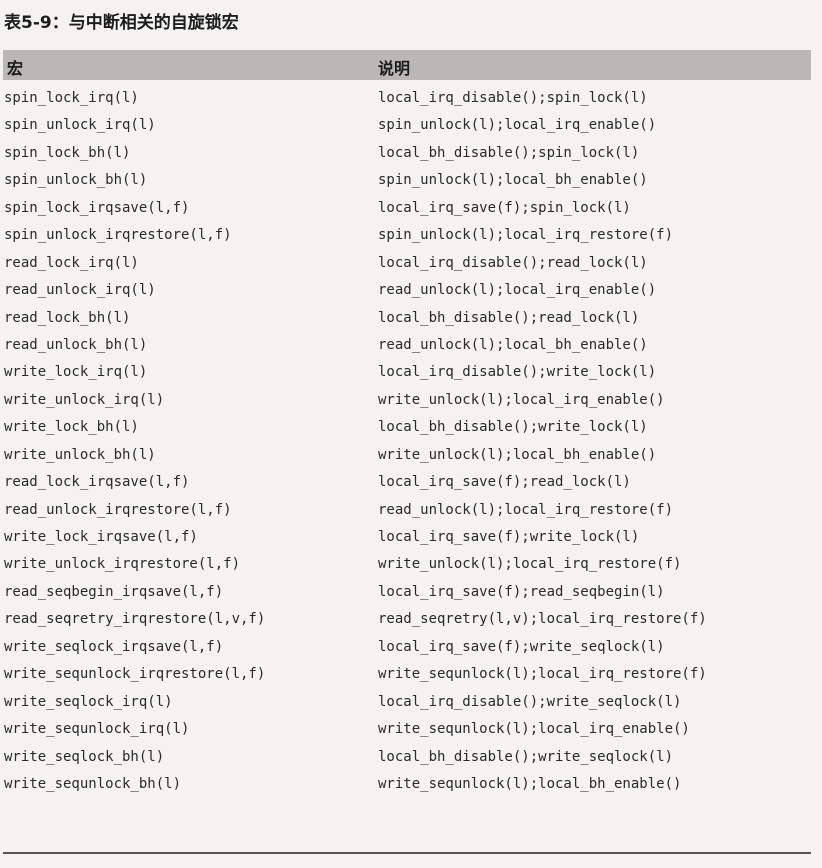 This screenshot has height=868, width=822. Describe the element at coordinates (407, 853) in the screenshot. I see `table-bottom-rule` at that location.